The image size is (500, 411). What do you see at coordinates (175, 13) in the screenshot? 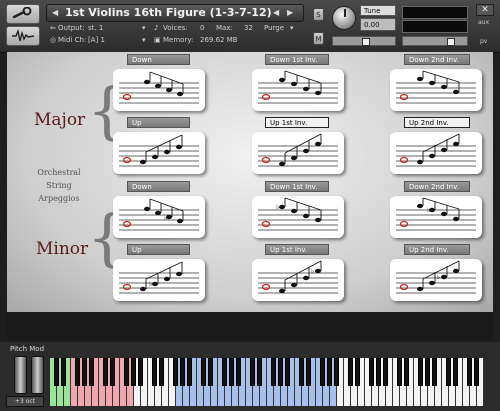
I see `instrument-title-bar: ◀ 1st Violins 16th Figure (1-3-7-12) ◀ ▶` at bounding box center [175, 13].